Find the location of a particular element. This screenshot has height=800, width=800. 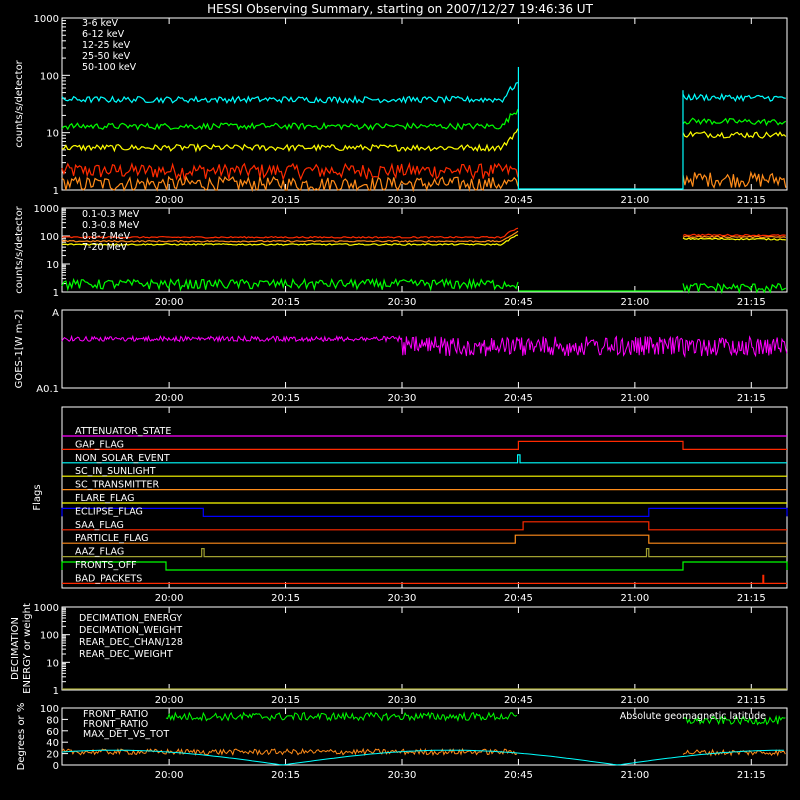

flag-label: SAA_FLAG is located at coordinates (99, 525).